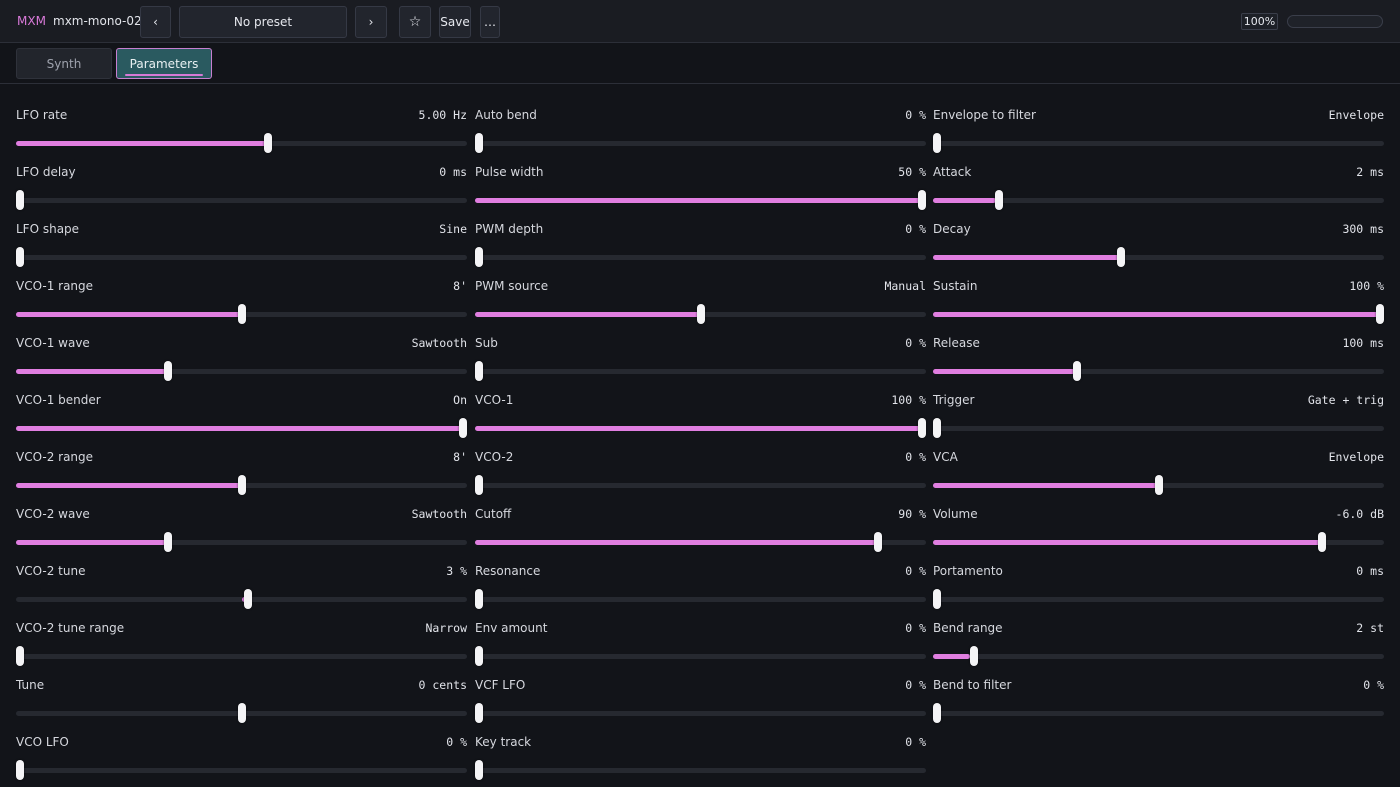  I want to click on param-tune: Tune 0 cents, so click(241, 691).